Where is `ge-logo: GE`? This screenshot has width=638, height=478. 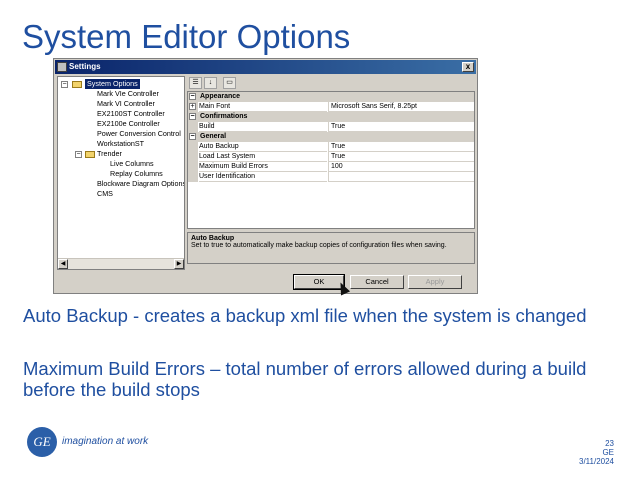 ge-logo: GE is located at coordinates (42, 442).